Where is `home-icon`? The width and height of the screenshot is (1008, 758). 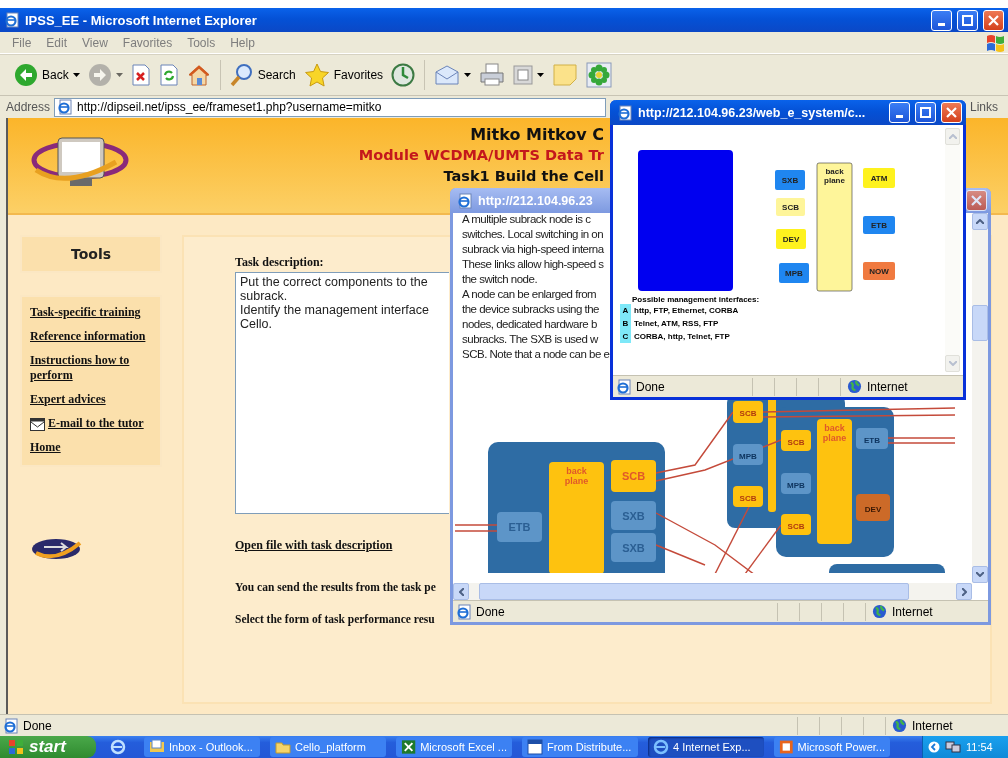
home-icon is located at coordinates (198, 75).